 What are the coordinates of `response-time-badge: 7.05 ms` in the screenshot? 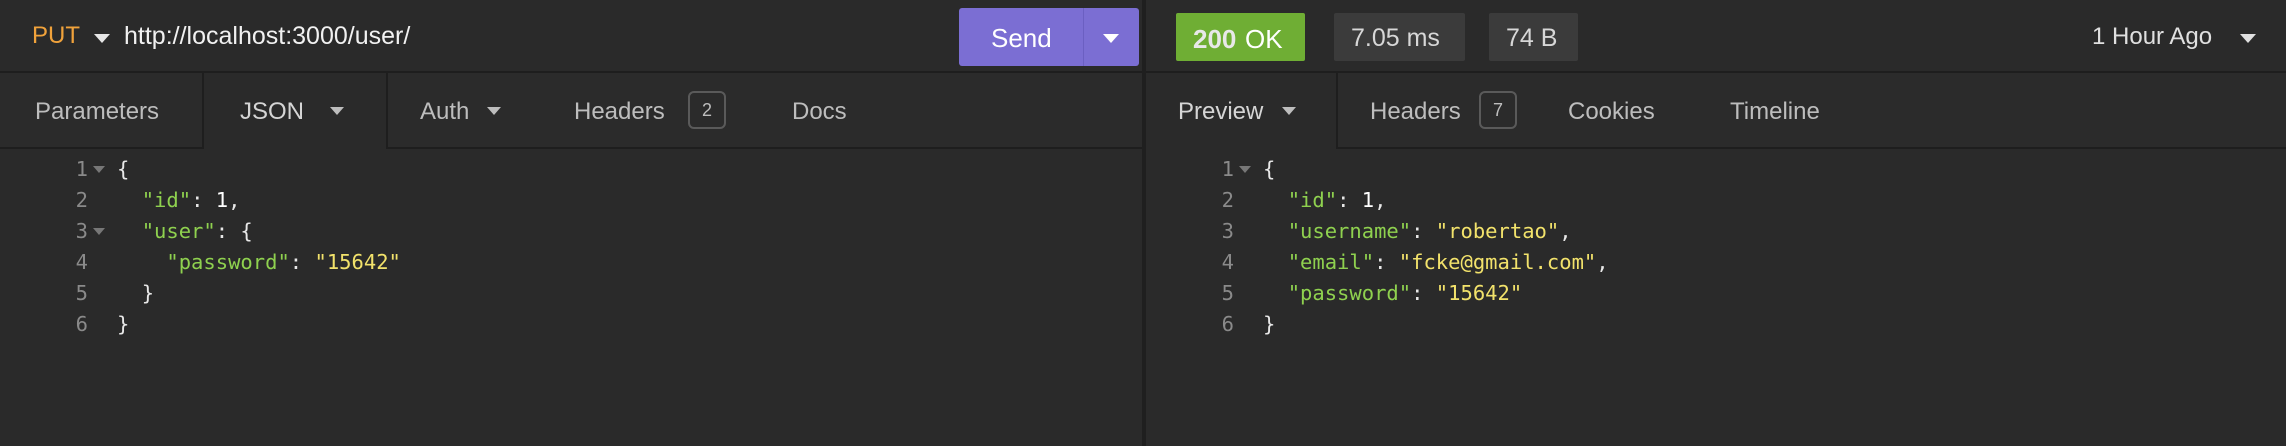 It's located at (1399, 37).